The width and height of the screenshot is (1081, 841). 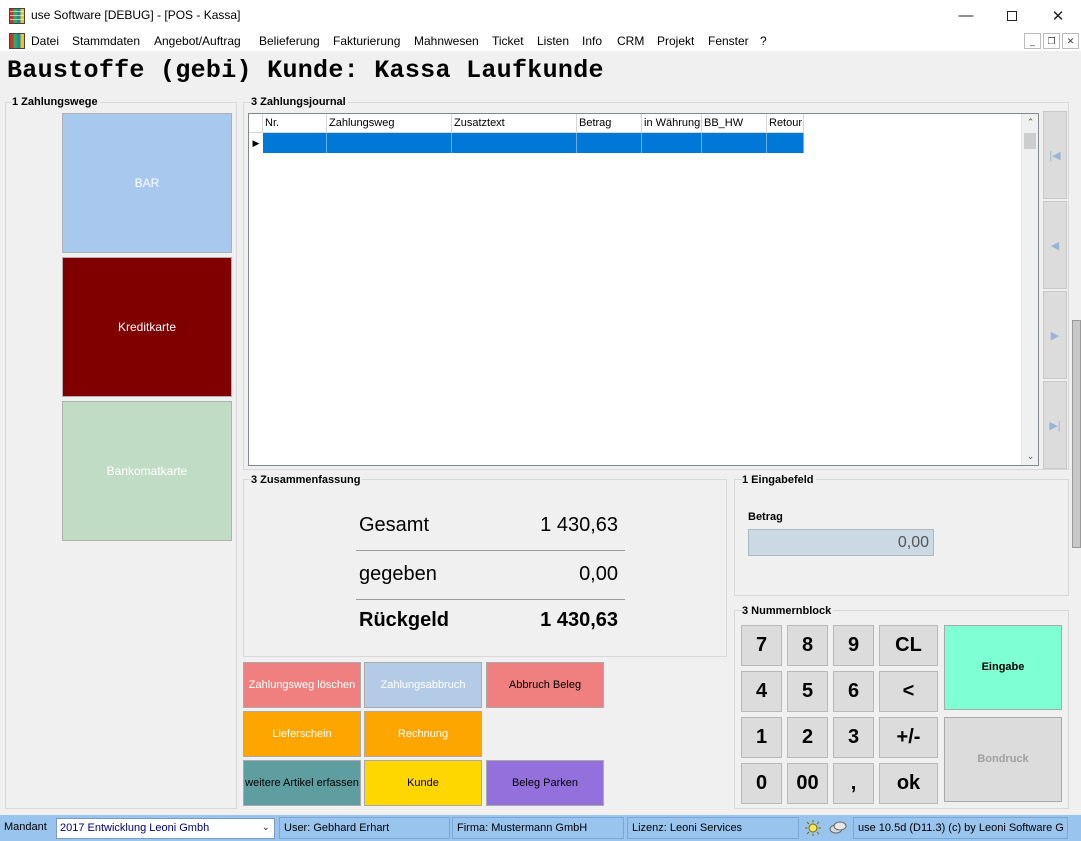 I want to click on key-comma: ,, so click(x=853, y=783).